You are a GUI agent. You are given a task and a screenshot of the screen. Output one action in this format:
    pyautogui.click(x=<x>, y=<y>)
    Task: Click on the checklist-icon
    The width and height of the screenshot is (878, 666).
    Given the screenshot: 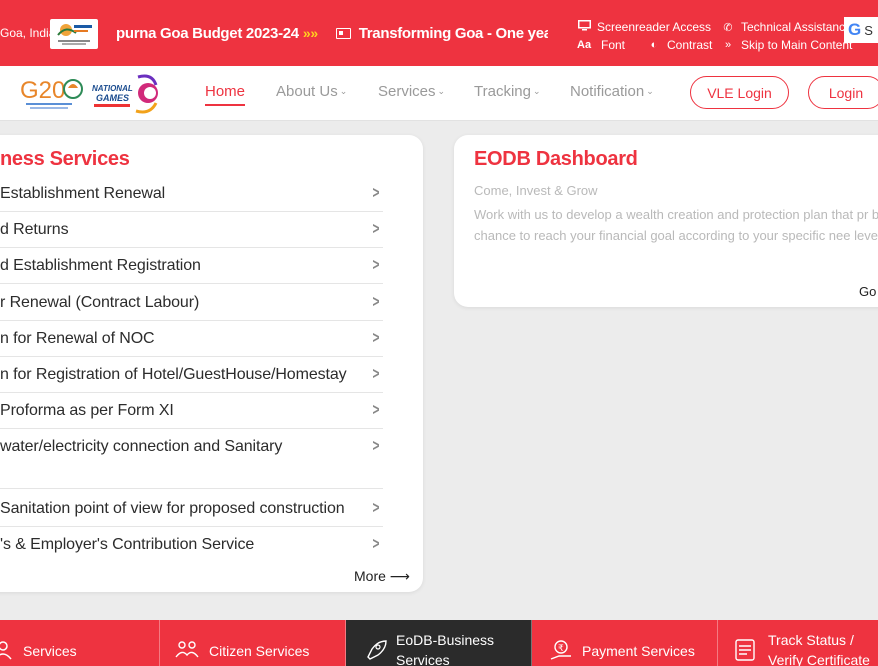 What is the action you would take?
    pyautogui.click(x=746, y=650)
    